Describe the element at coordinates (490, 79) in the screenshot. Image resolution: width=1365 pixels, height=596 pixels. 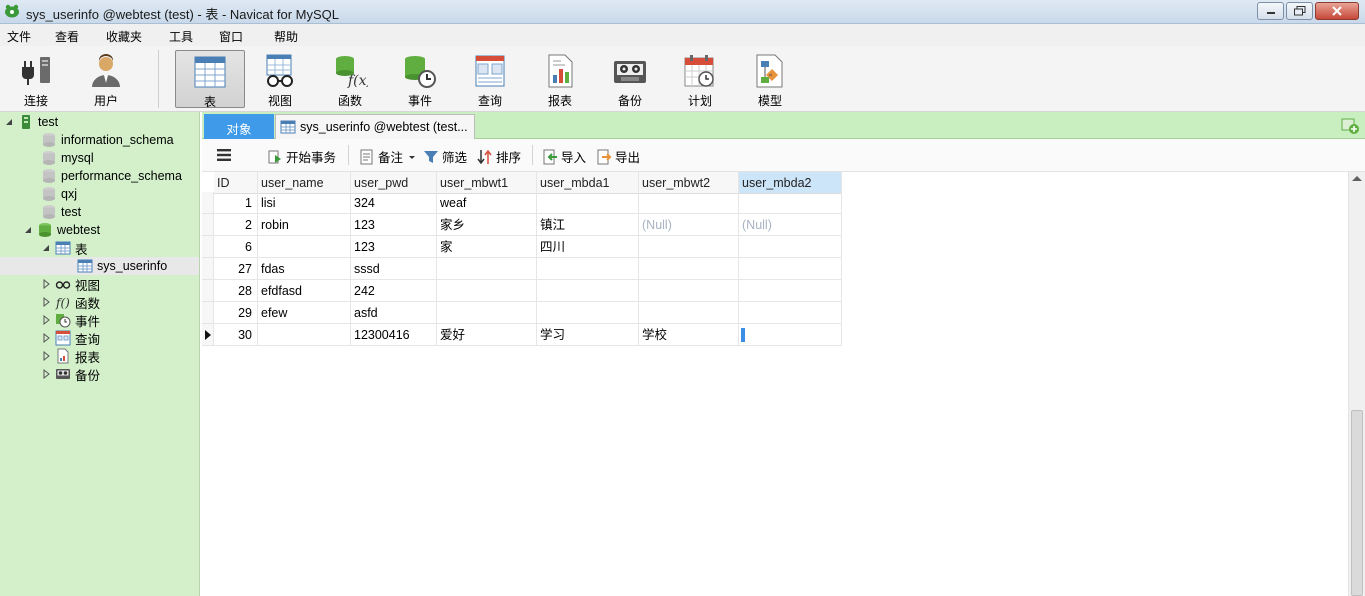
I see `query-button: 查询` at that location.